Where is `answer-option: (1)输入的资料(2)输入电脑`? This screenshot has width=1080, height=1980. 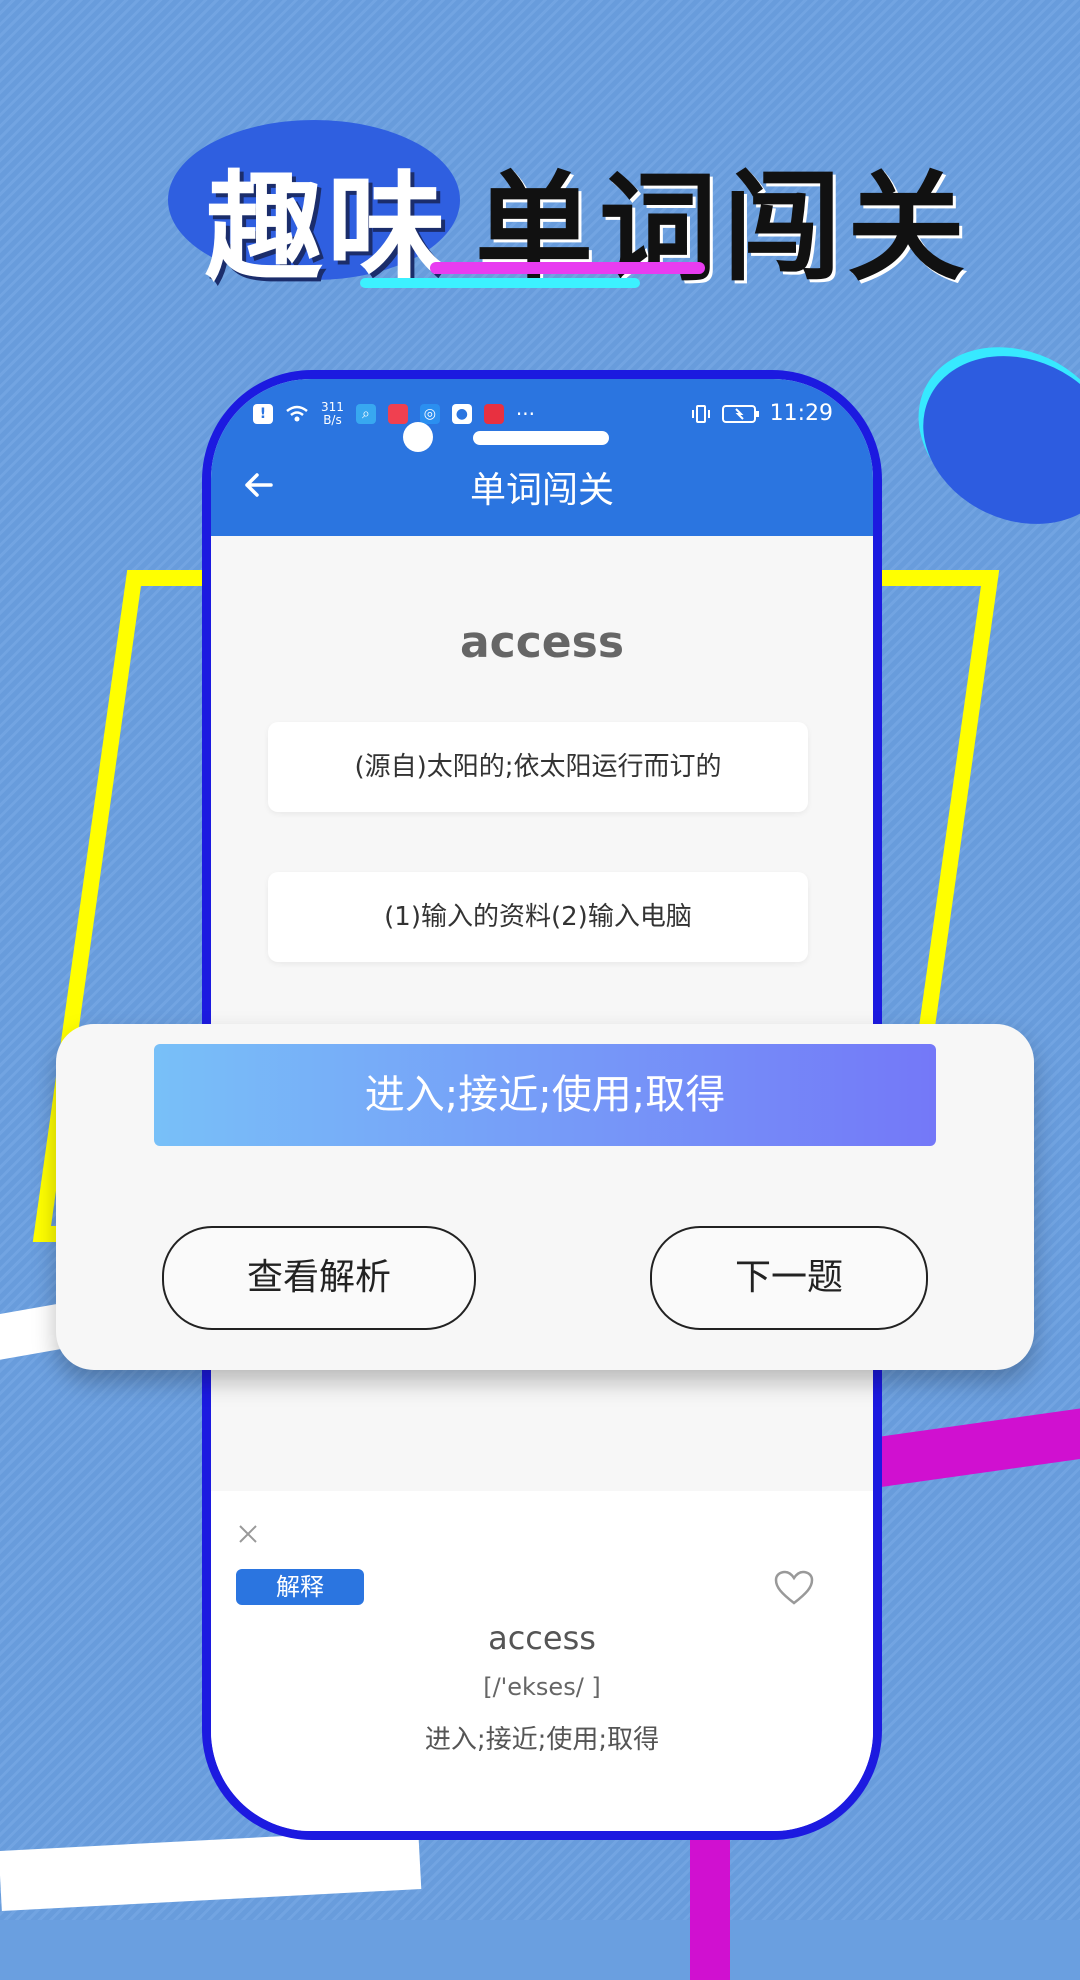
answer-option: (1)输入的资料(2)输入电脑 is located at coordinates (538, 917).